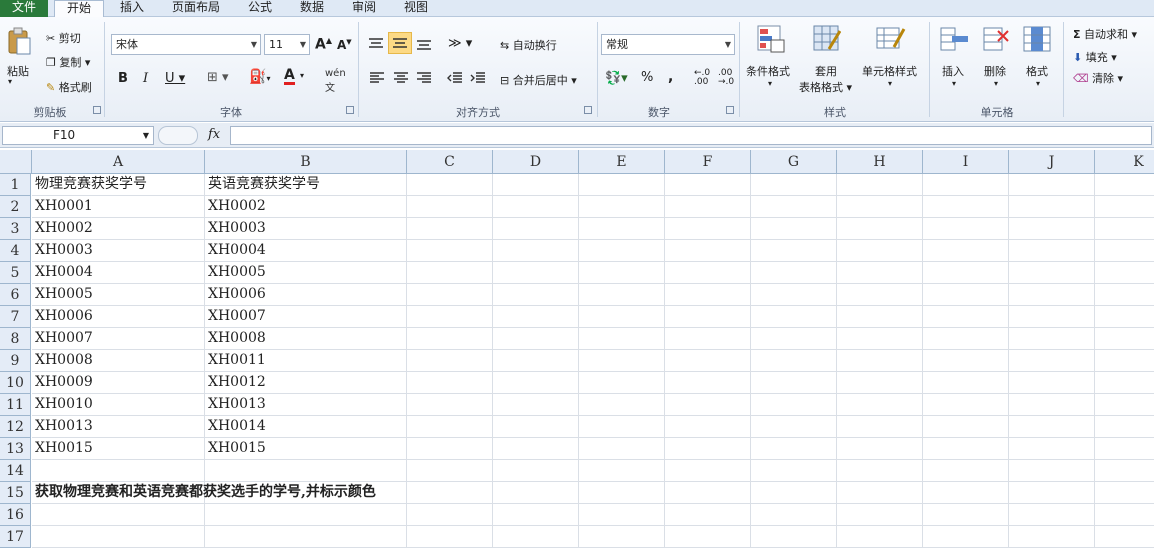  I want to click on cell-g3, so click(794, 229).